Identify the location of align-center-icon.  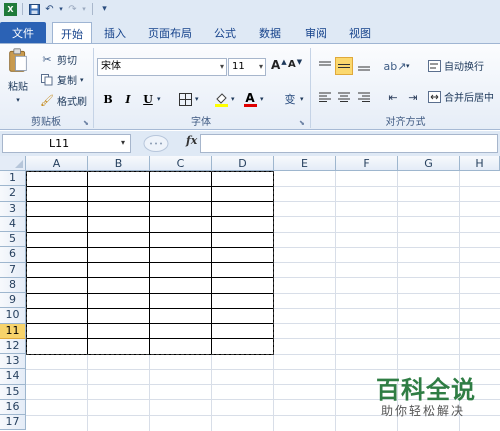
(344, 97).